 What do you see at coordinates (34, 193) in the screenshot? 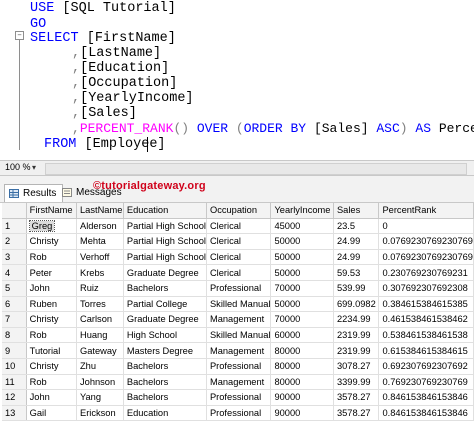
I see `tab-results: Results` at bounding box center [34, 193].